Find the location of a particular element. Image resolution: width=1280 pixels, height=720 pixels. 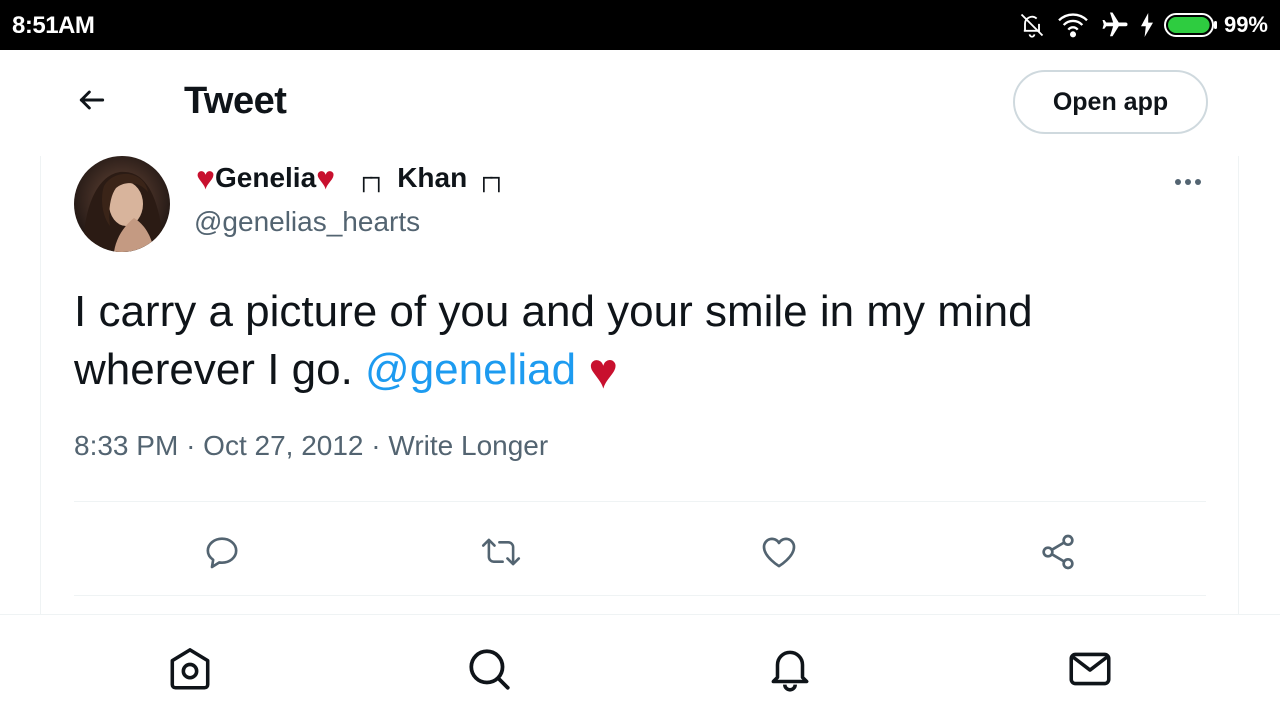

reply-button is located at coordinates (222, 552).